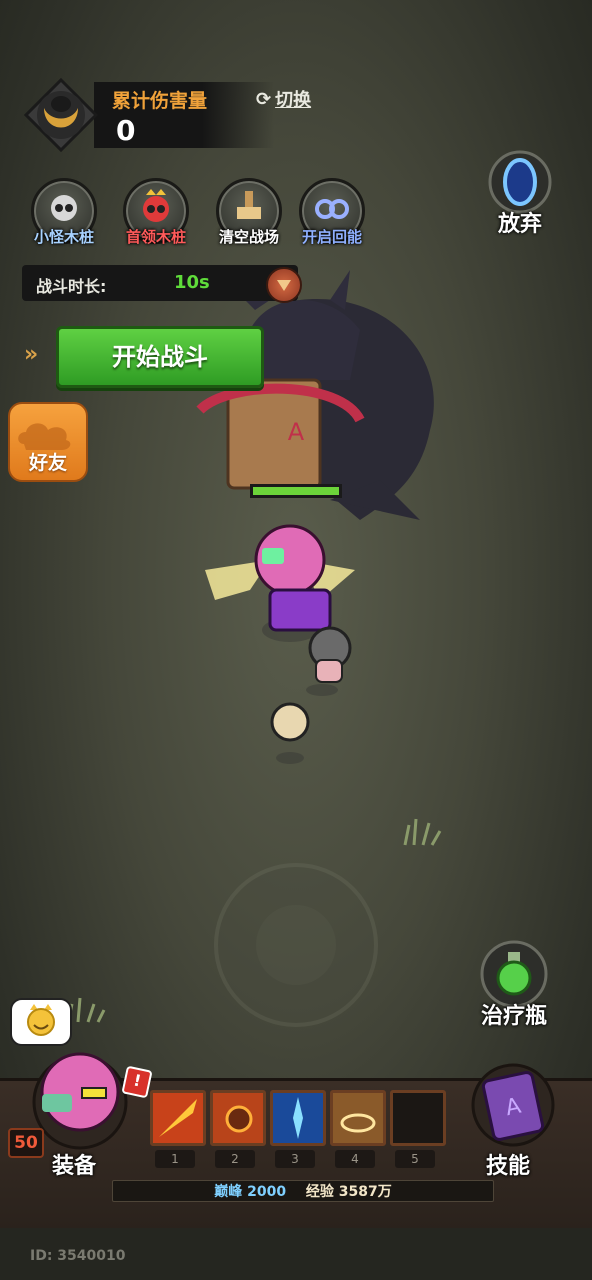 The height and width of the screenshot is (1280, 592). I want to click on horned-helmet-icon, so click(61, 115).